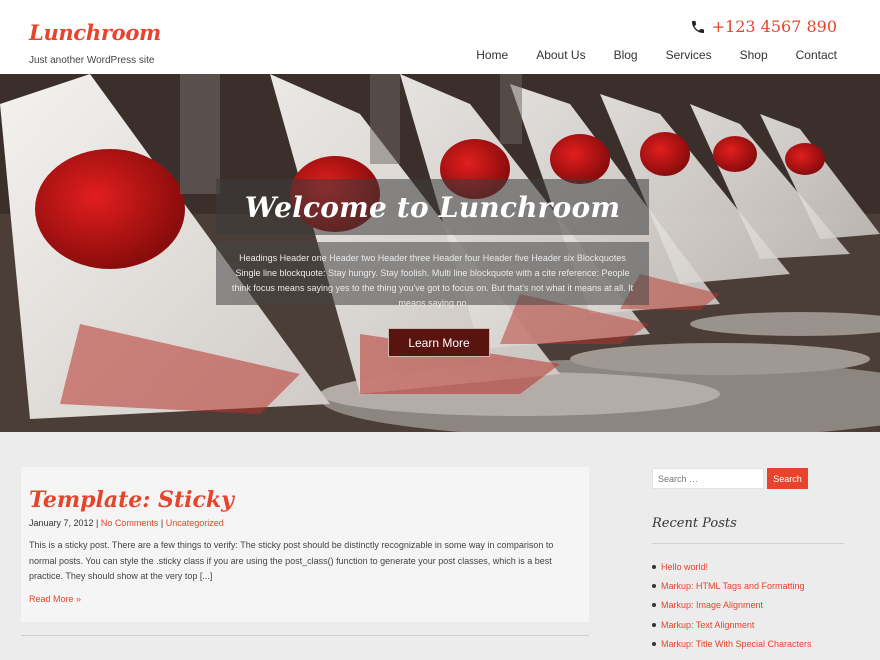 This screenshot has width=880, height=660. What do you see at coordinates (131, 500) in the screenshot?
I see `post-title: Template: Sticky` at bounding box center [131, 500].